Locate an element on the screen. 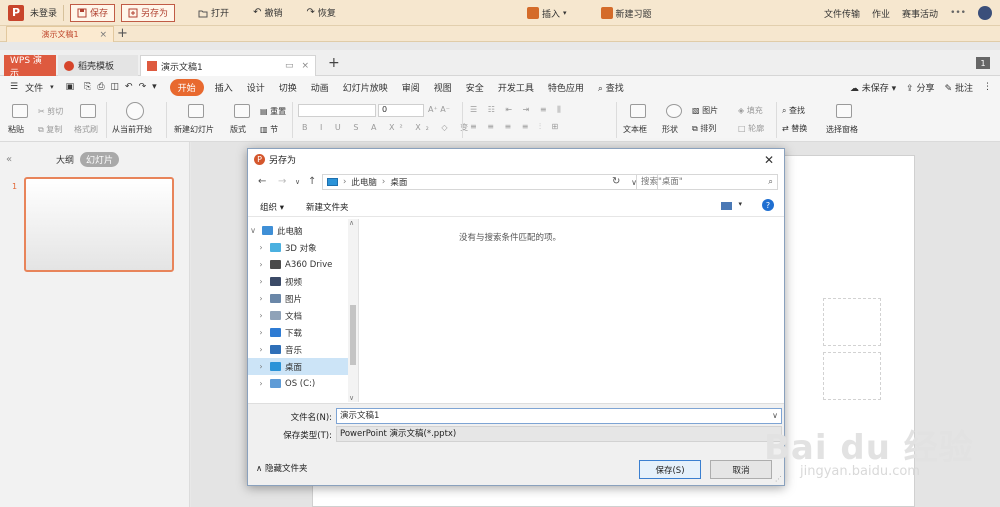 The image size is (1000, 507). nav-item-a360-drive: › A360 Drive is located at coordinates (298, 264).